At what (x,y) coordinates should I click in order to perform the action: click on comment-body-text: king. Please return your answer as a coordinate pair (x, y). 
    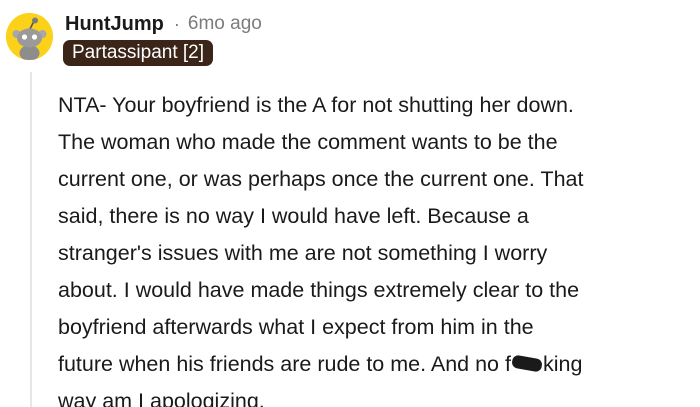
    Looking at the image, I should click on (562, 364).